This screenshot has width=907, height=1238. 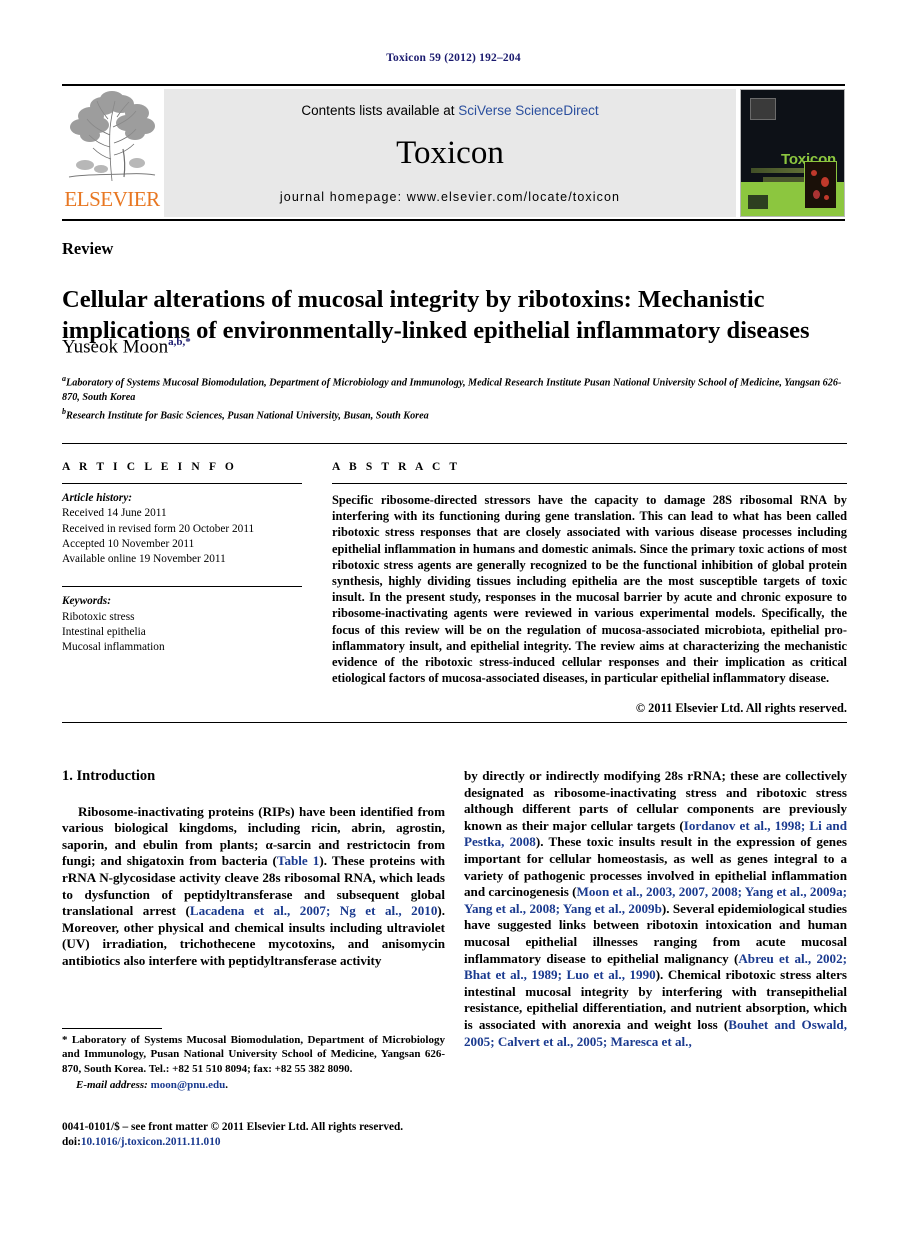 What do you see at coordinates (227, 1085) in the screenshot?
I see `email-suffix: .` at bounding box center [227, 1085].